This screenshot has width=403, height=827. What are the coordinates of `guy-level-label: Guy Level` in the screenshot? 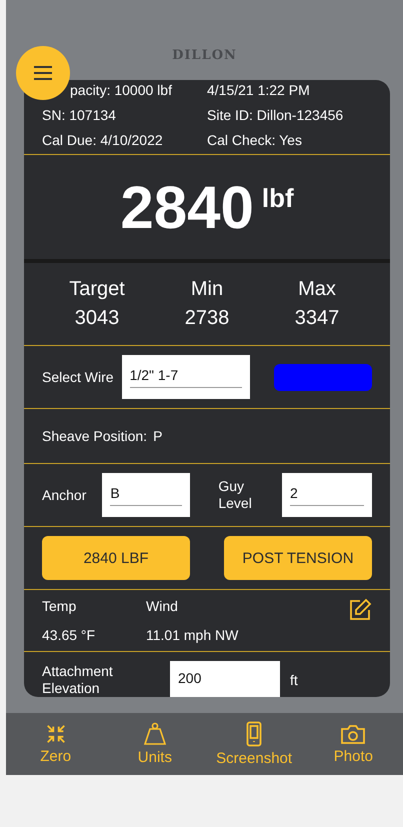 It's located at (235, 495).